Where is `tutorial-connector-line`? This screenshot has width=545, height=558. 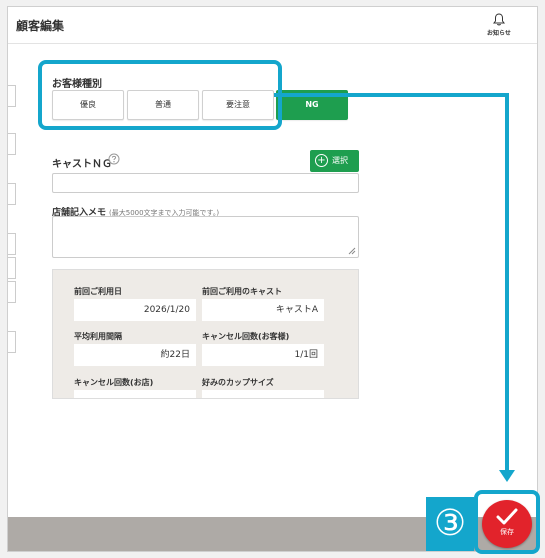
tutorial-connector-line is located at coordinates (391, 95).